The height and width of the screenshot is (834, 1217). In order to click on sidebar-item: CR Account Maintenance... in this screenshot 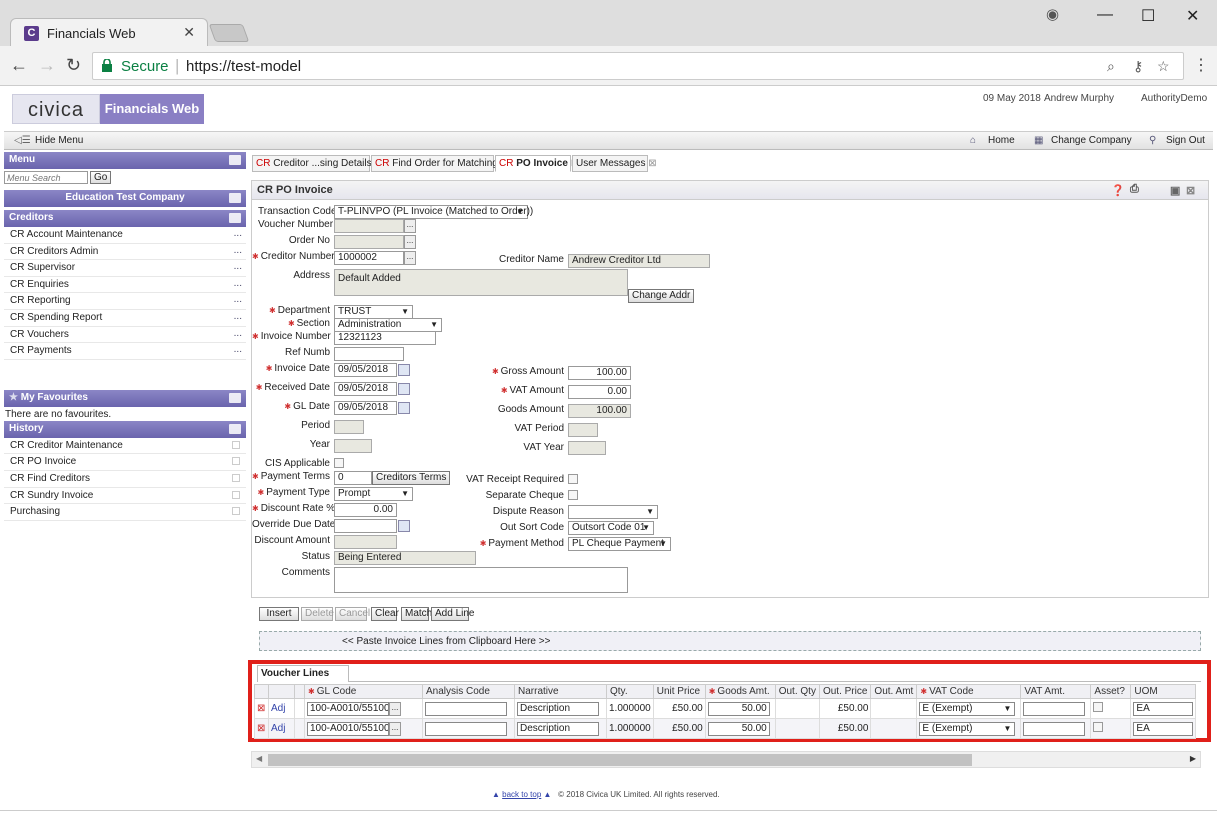, I will do `click(125, 235)`.